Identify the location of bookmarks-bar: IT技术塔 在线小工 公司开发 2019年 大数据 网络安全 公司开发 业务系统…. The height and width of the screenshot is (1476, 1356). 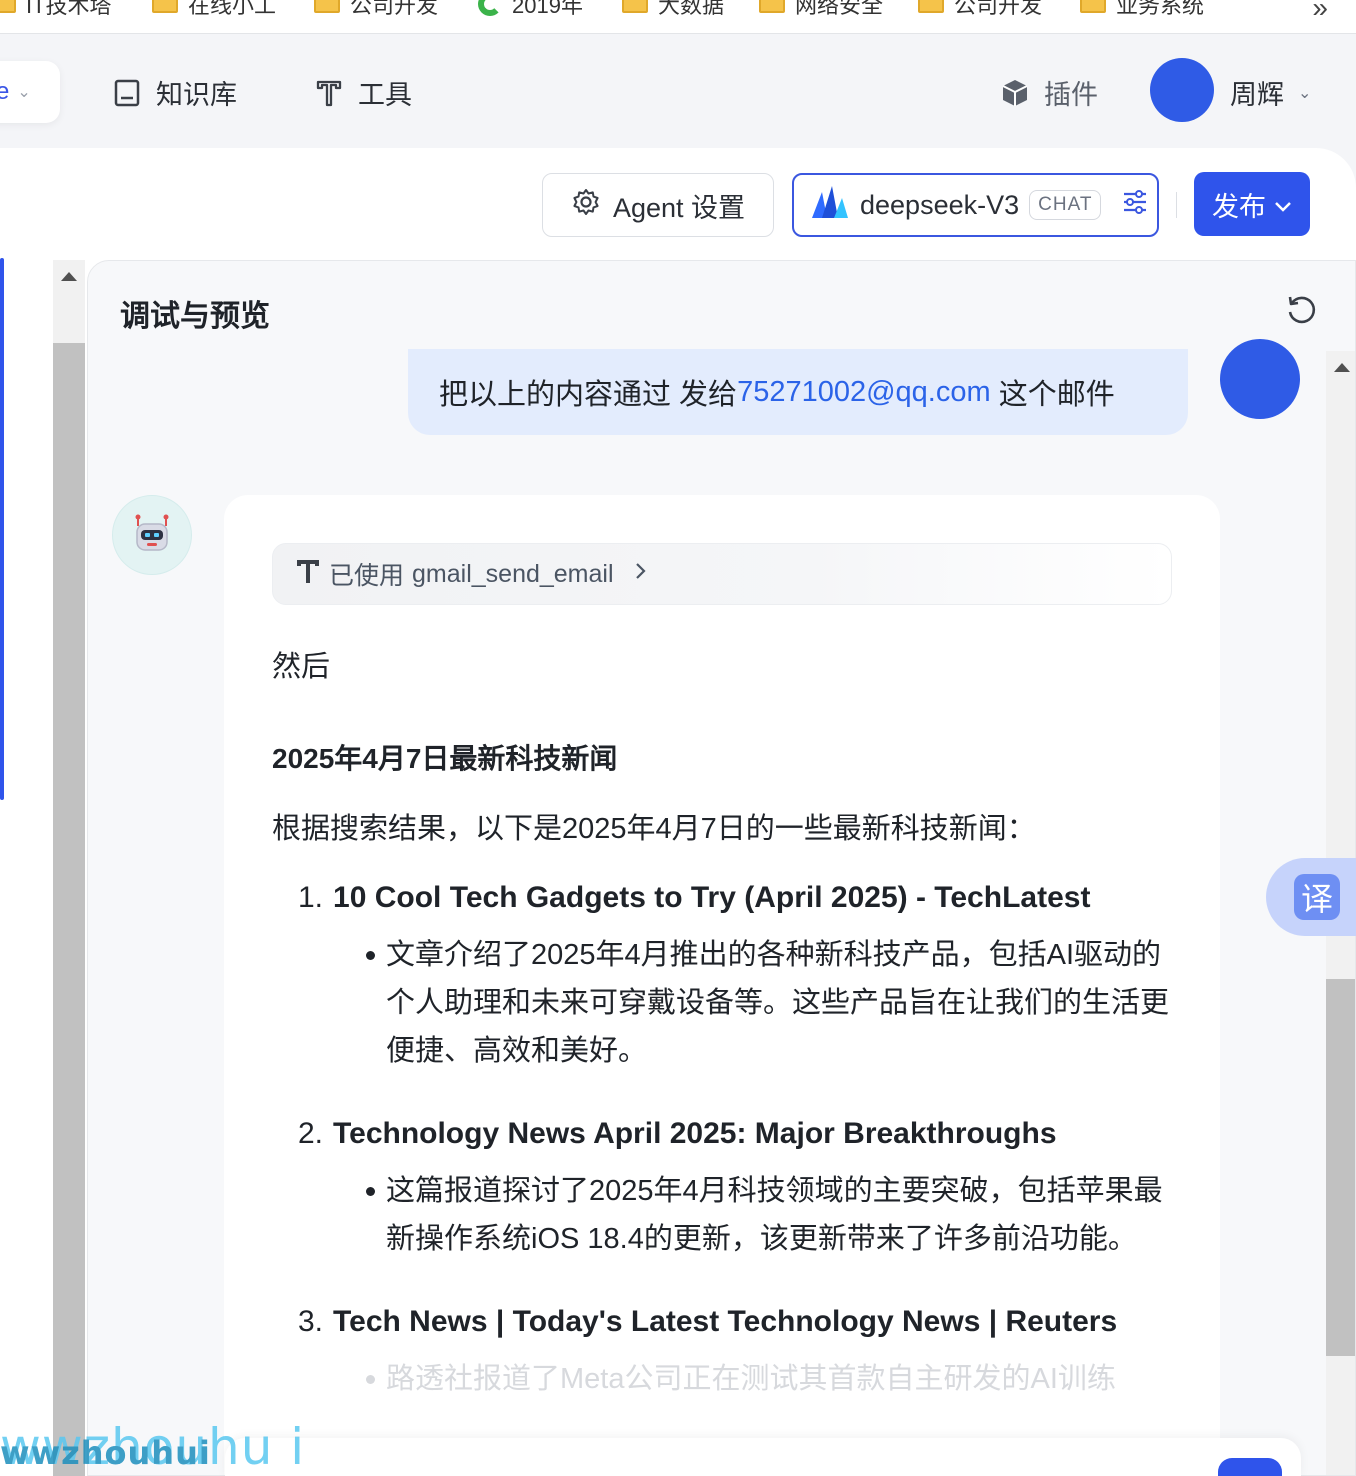
(678, 17).